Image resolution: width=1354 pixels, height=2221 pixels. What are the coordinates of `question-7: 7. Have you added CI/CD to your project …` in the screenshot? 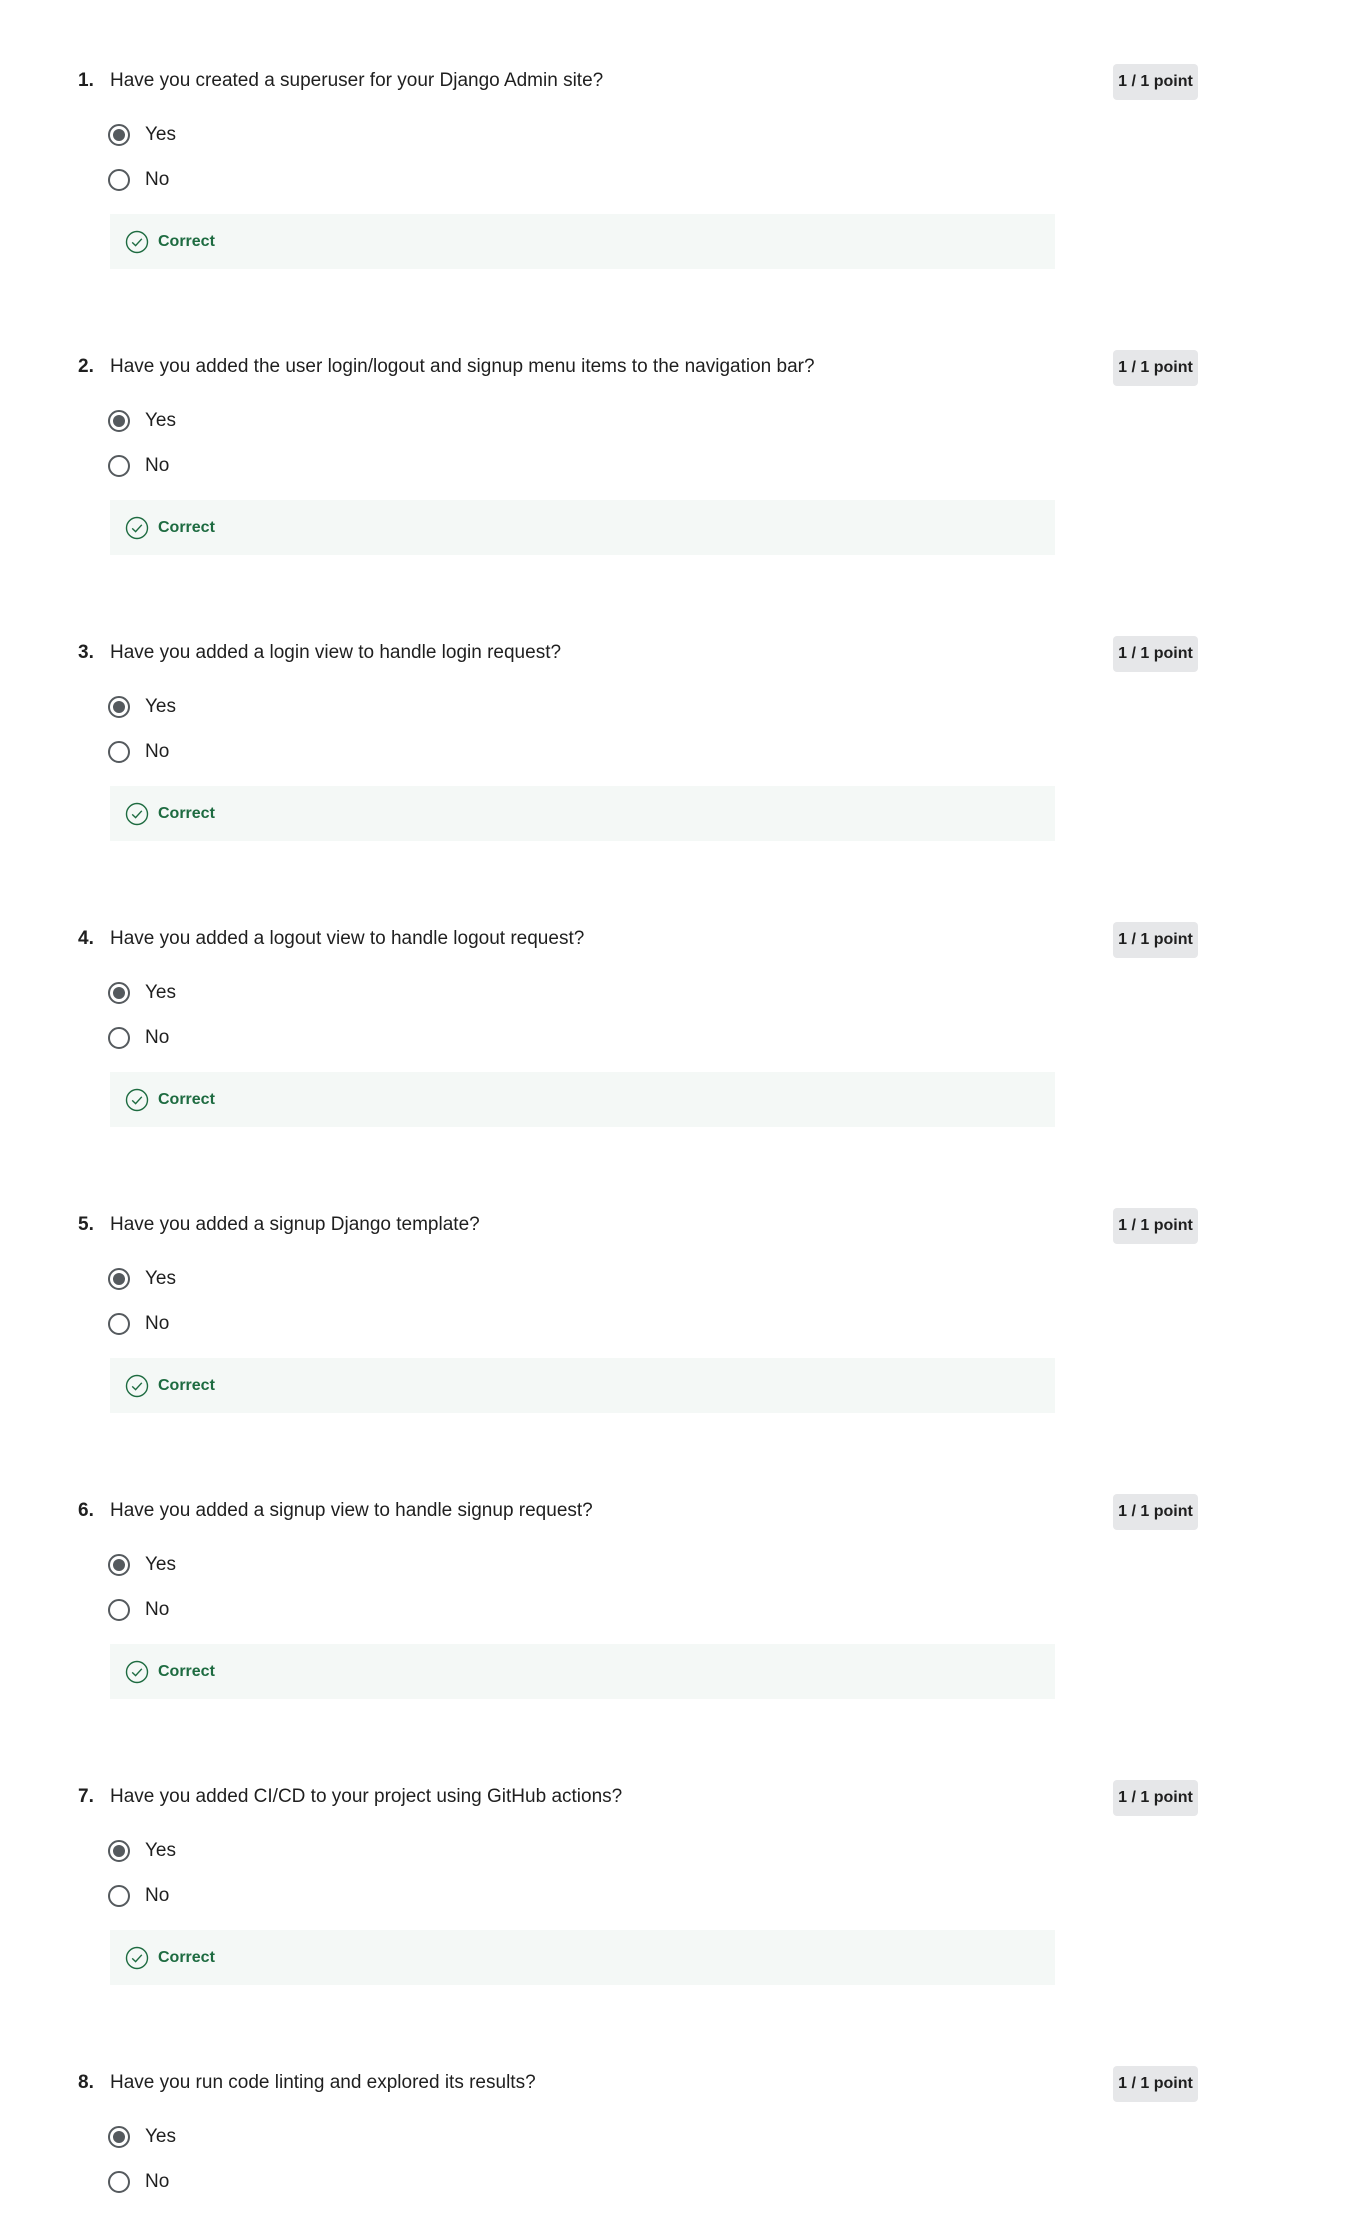 It's located at (677, 1859).